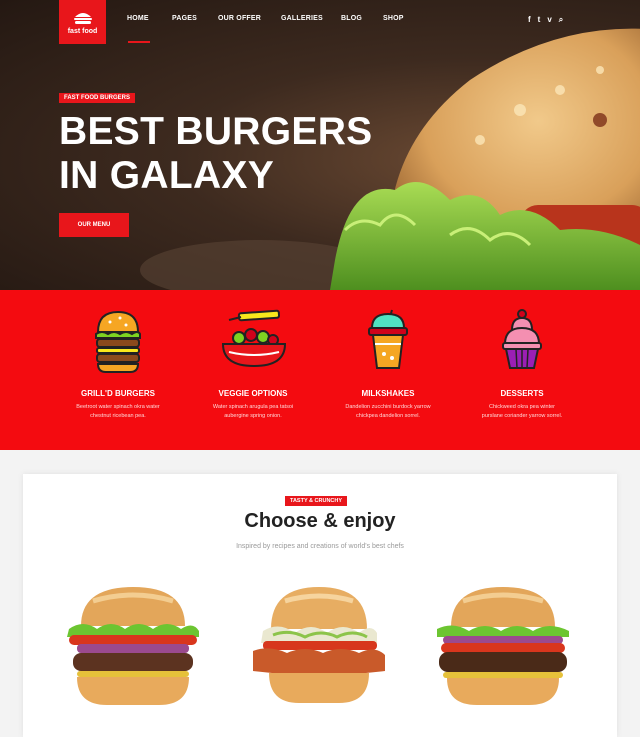 The width and height of the screenshot is (640, 737). Describe the element at coordinates (118, 407) in the screenshot. I see `feature-desc-line: Beetroot water spinach okra water` at that location.